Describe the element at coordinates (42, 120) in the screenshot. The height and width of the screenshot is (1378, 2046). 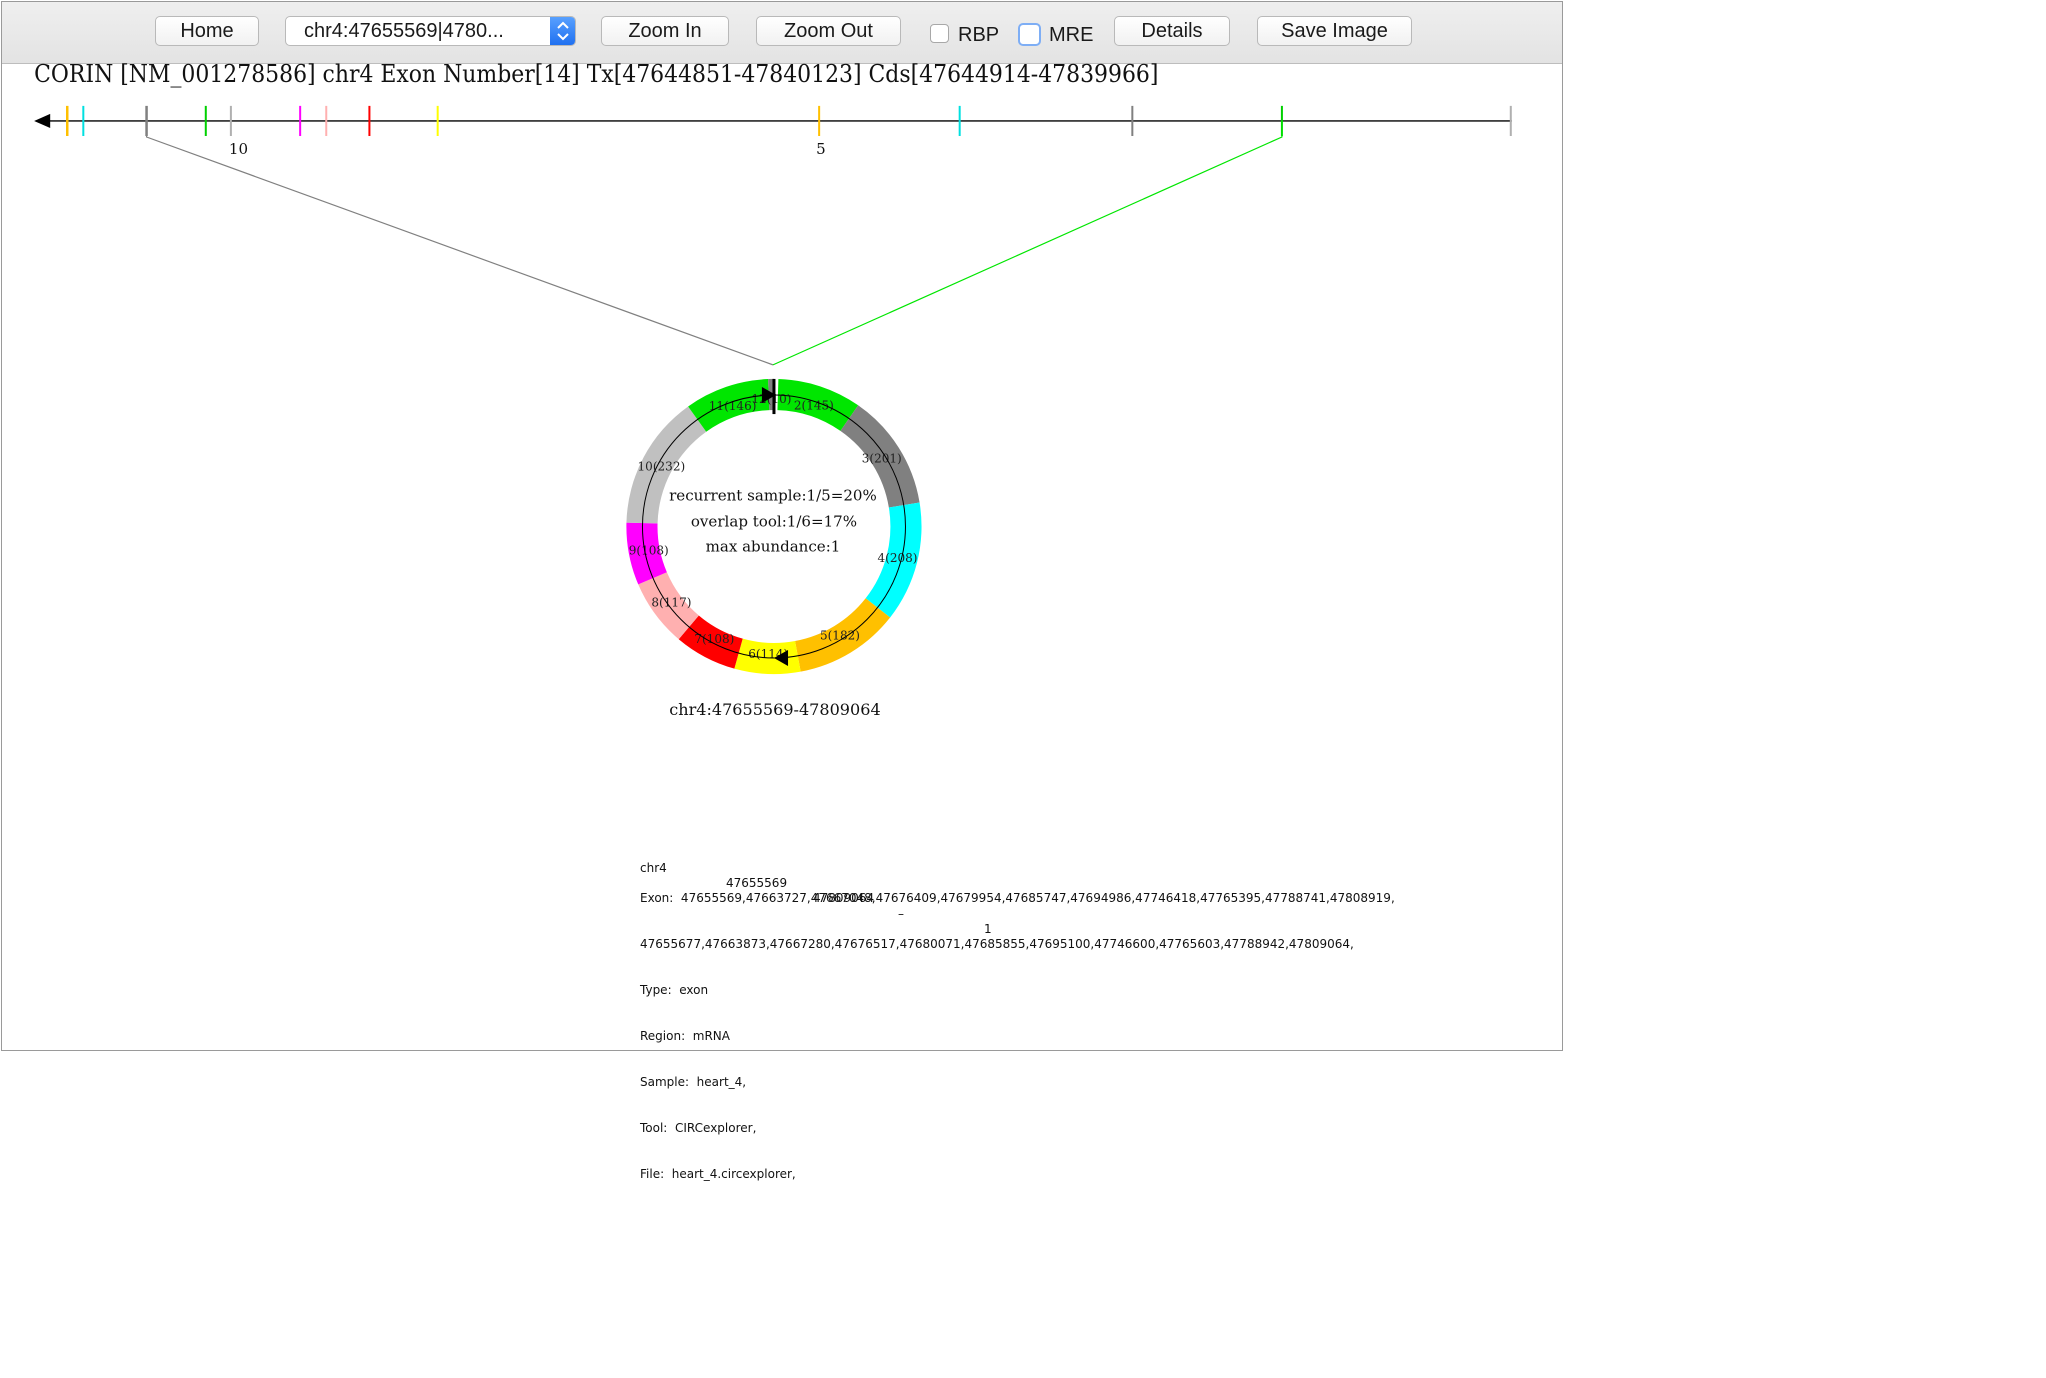
I see `strand-arrow-icon` at that location.